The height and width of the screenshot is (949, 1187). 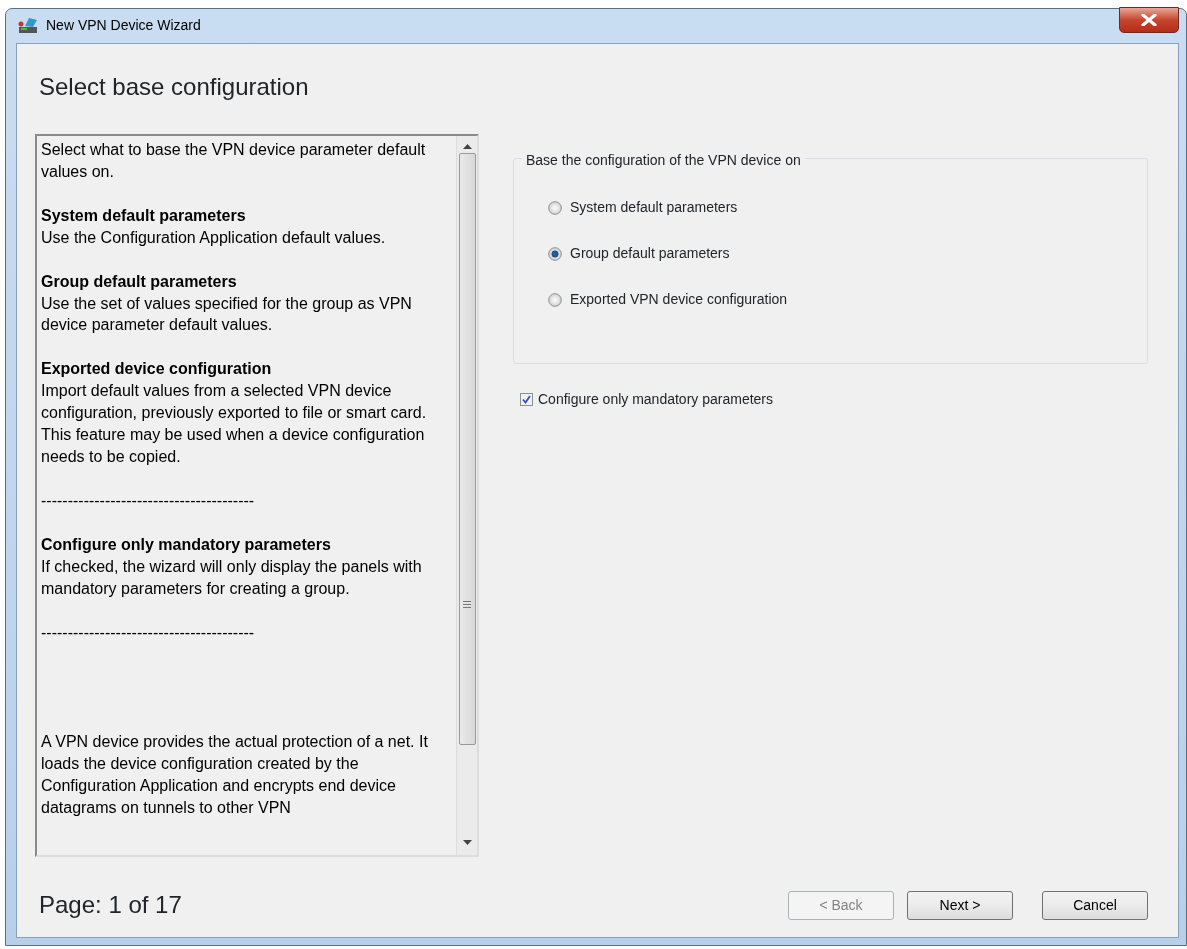 I want to click on close-button, so click(x=1149, y=19).